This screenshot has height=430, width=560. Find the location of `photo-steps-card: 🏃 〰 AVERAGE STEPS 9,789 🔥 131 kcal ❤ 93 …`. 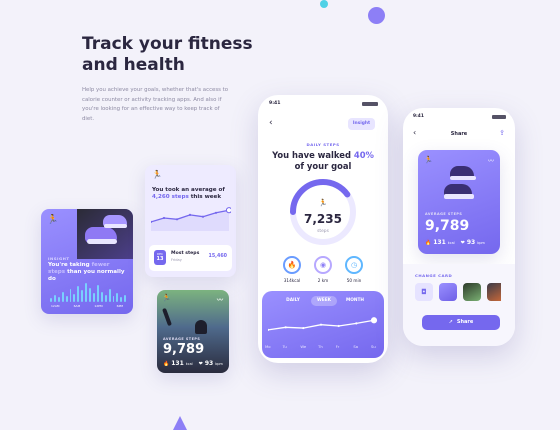

photo-steps-card: 🏃 〰 AVERAGE STEPS 9,789 🔥 131 kcal ❤ 93 … is located at coordinates (193, 331).